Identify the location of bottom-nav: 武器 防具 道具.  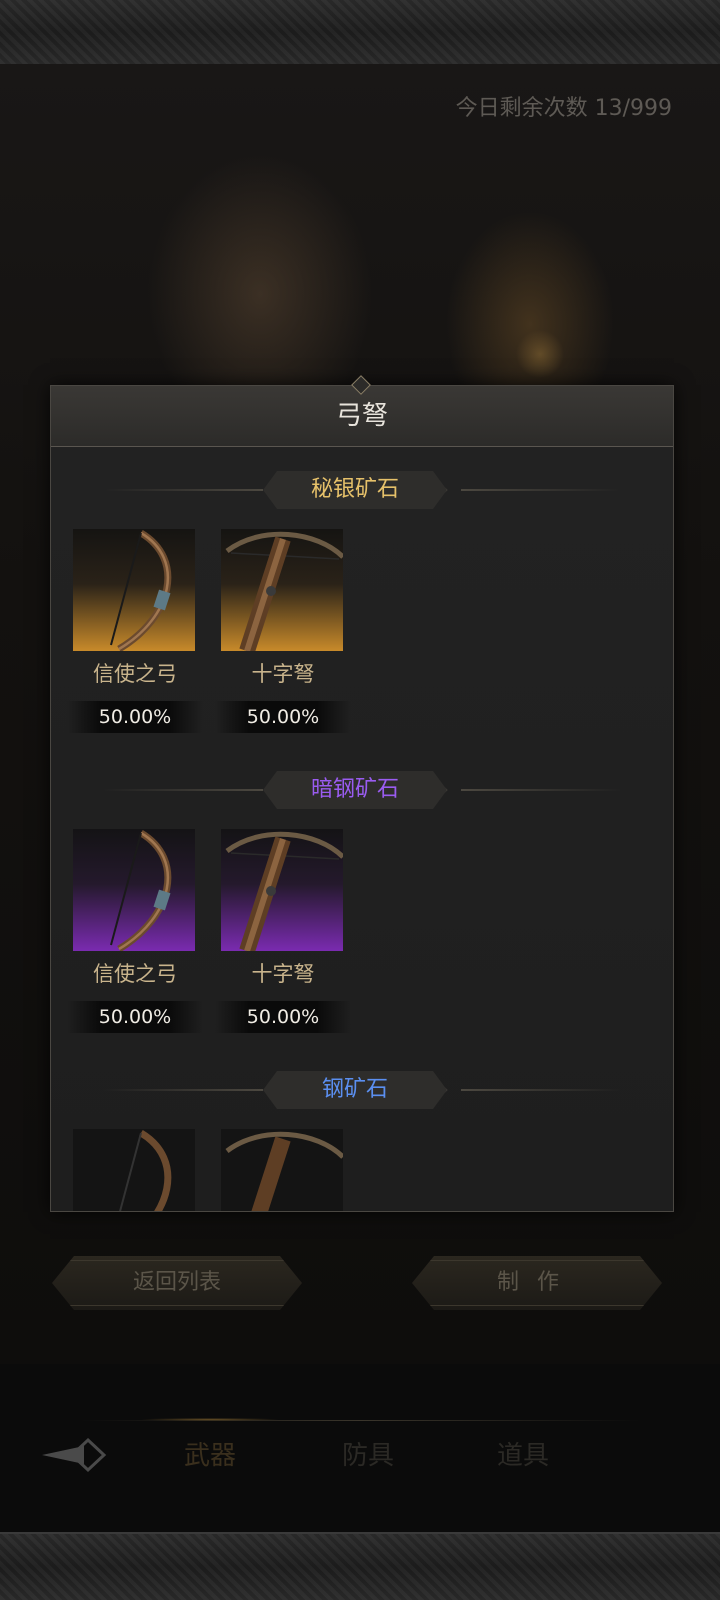
(360, 1454).